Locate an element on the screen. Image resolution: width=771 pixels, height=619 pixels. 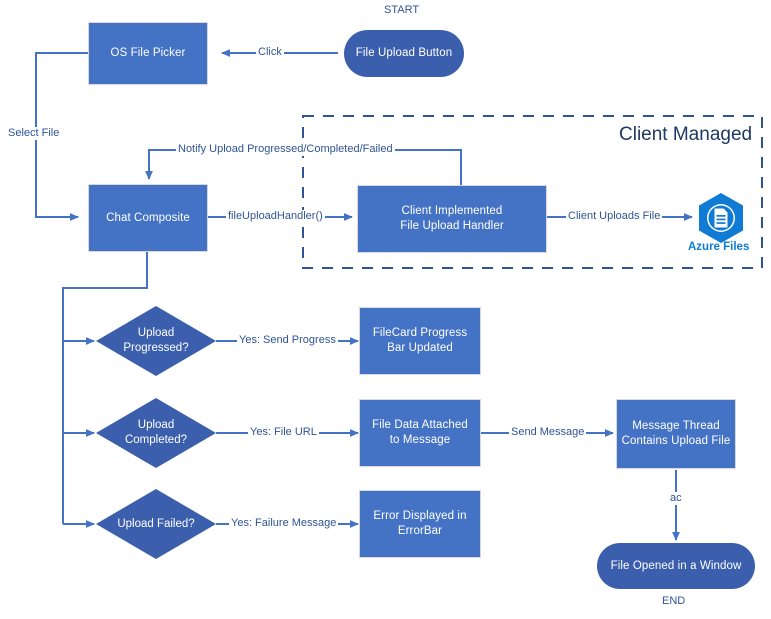
edge-label-select-file-text: Select File is located at coordinates (34, 133).